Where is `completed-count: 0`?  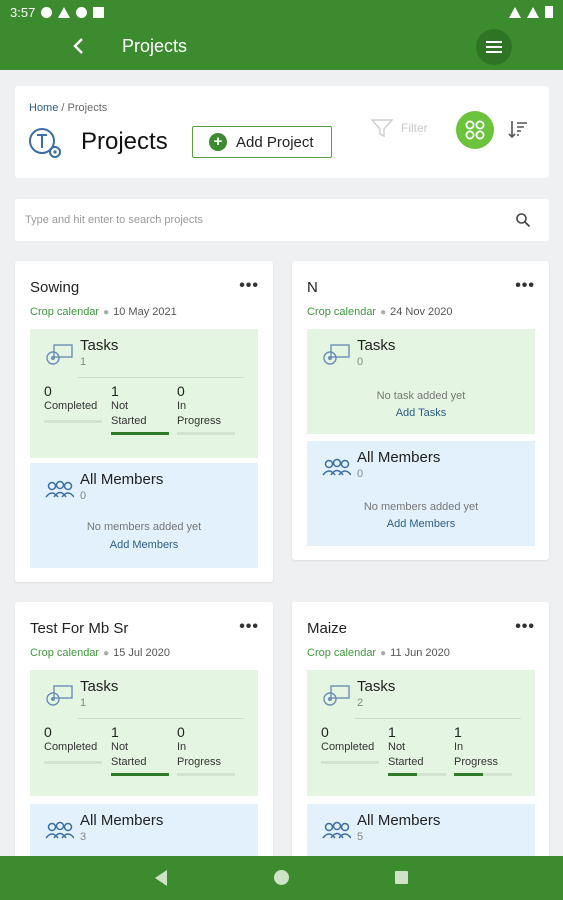 completed-count: 0 is located at coordinates (325, 732).